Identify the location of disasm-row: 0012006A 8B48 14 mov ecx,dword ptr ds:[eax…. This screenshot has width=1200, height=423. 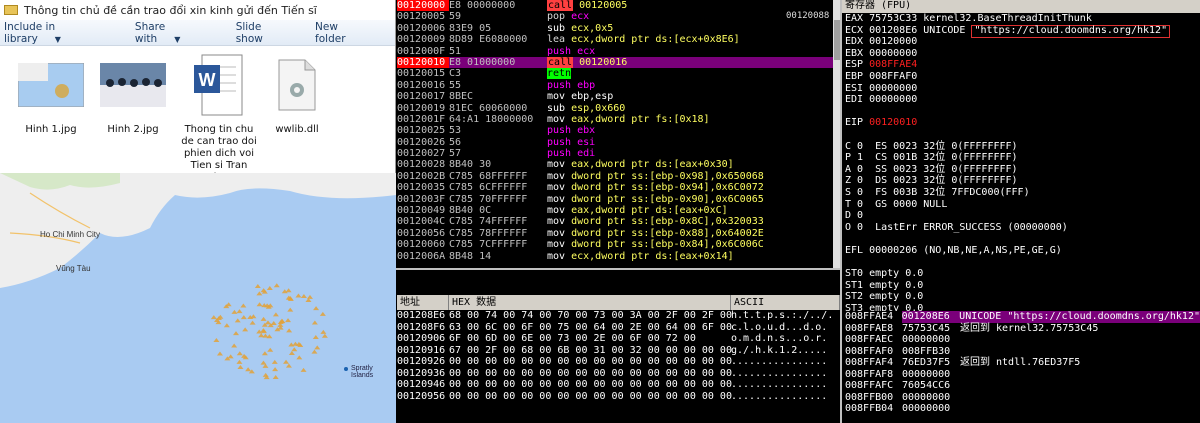
(618, 256).